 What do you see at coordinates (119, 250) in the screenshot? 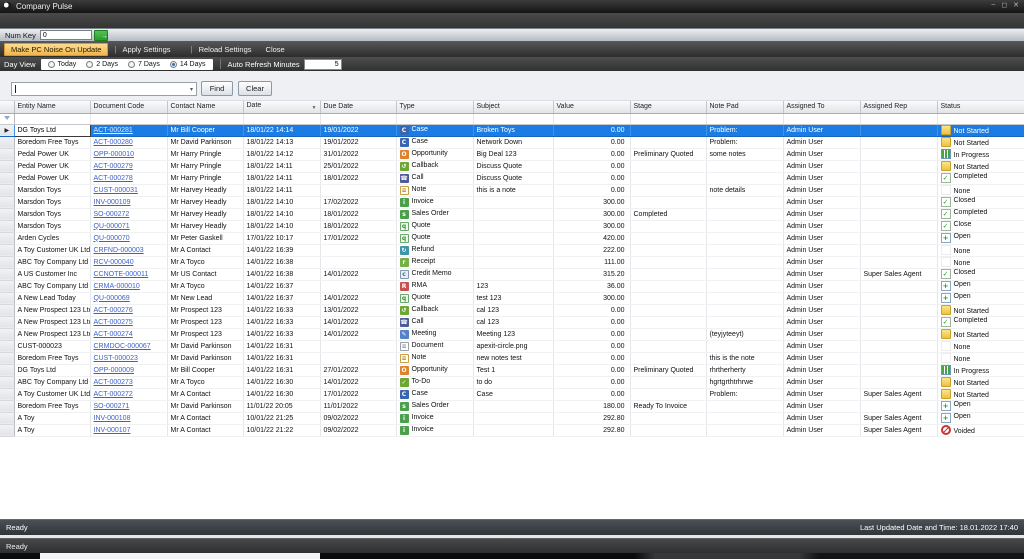
I see `document-link: CRFND-000003` at bounding box center [119, 250].